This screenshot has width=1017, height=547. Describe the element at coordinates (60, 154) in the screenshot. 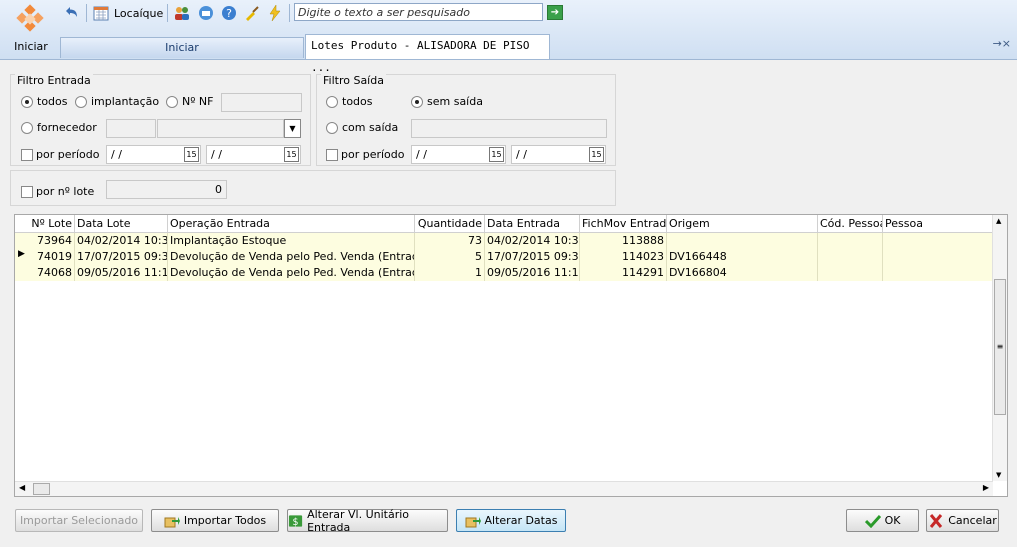

I see `entrada-periodo-checkbox: por período` at that location.